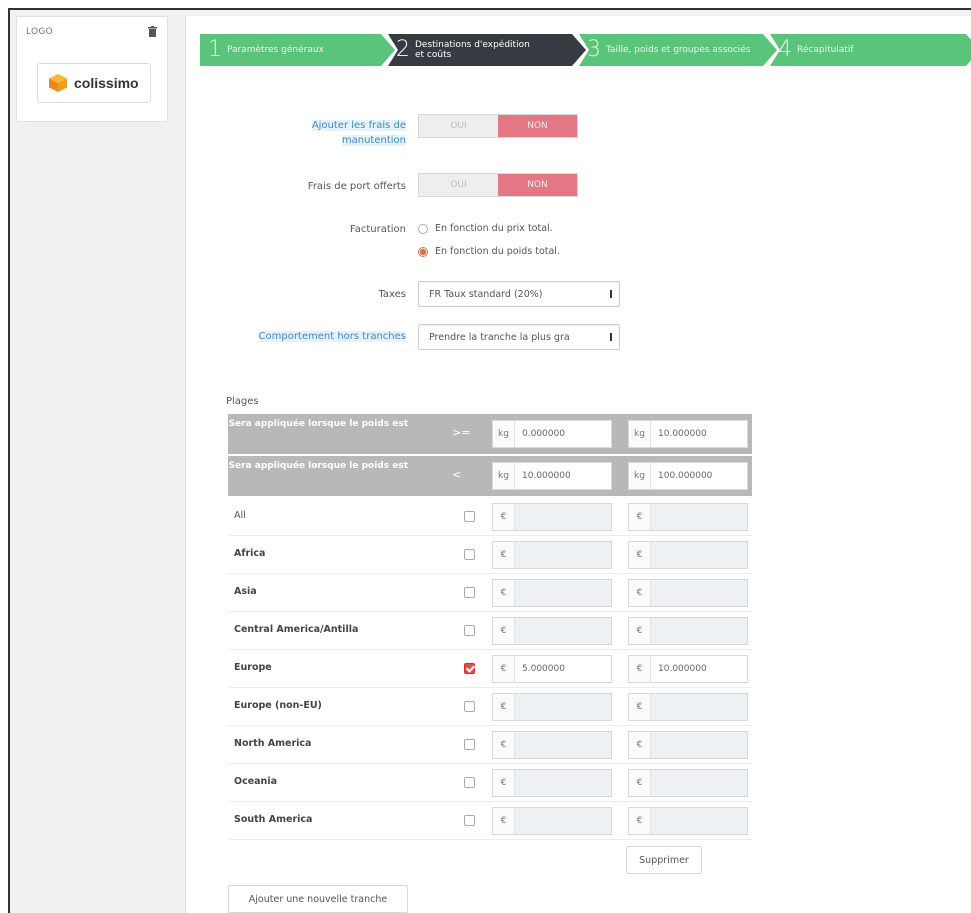 The height and width of the screenshot is (913, 971). I want to click on zone-name: Central America/Antilla, so click(296, 629).